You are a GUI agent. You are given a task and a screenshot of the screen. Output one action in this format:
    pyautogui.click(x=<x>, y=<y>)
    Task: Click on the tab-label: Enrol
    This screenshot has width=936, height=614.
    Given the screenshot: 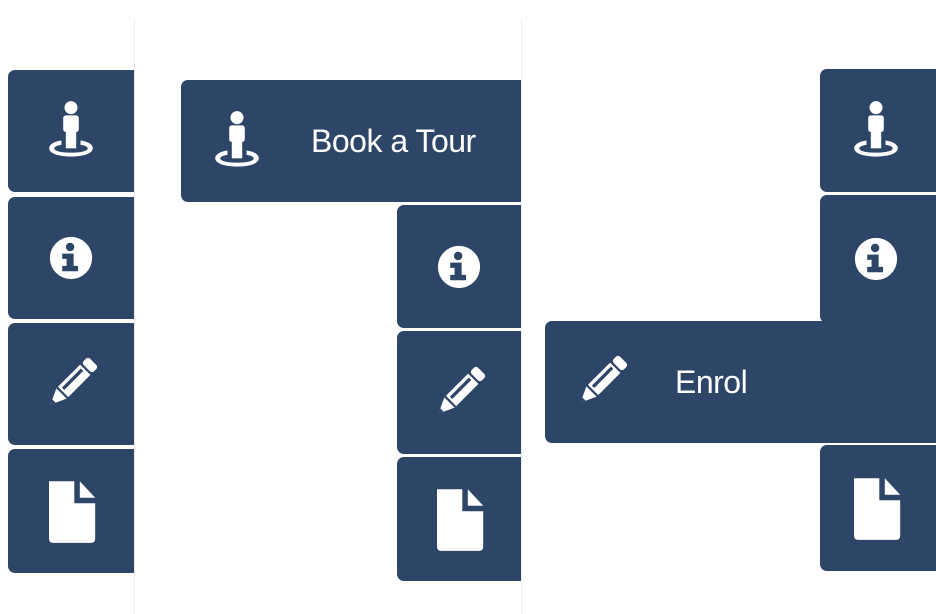 What is the action you would take?
    pyautogui.click(x=711, y=381)
    